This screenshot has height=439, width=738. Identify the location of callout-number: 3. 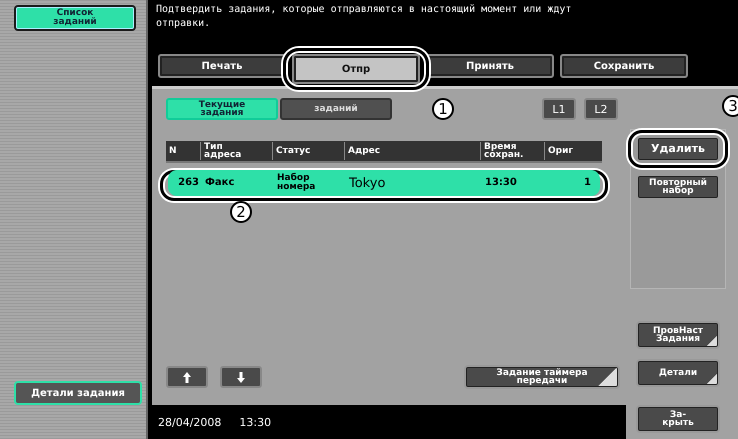
(730, 106).